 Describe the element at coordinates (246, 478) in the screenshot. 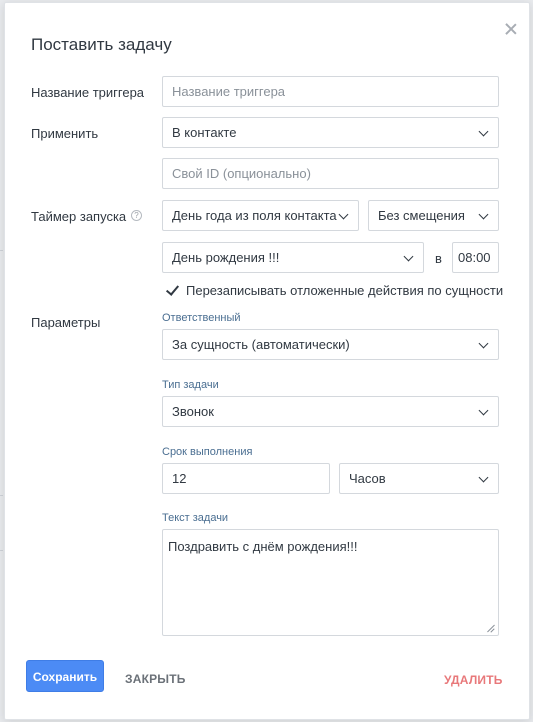

I see `deadline-input: 12` at that location.